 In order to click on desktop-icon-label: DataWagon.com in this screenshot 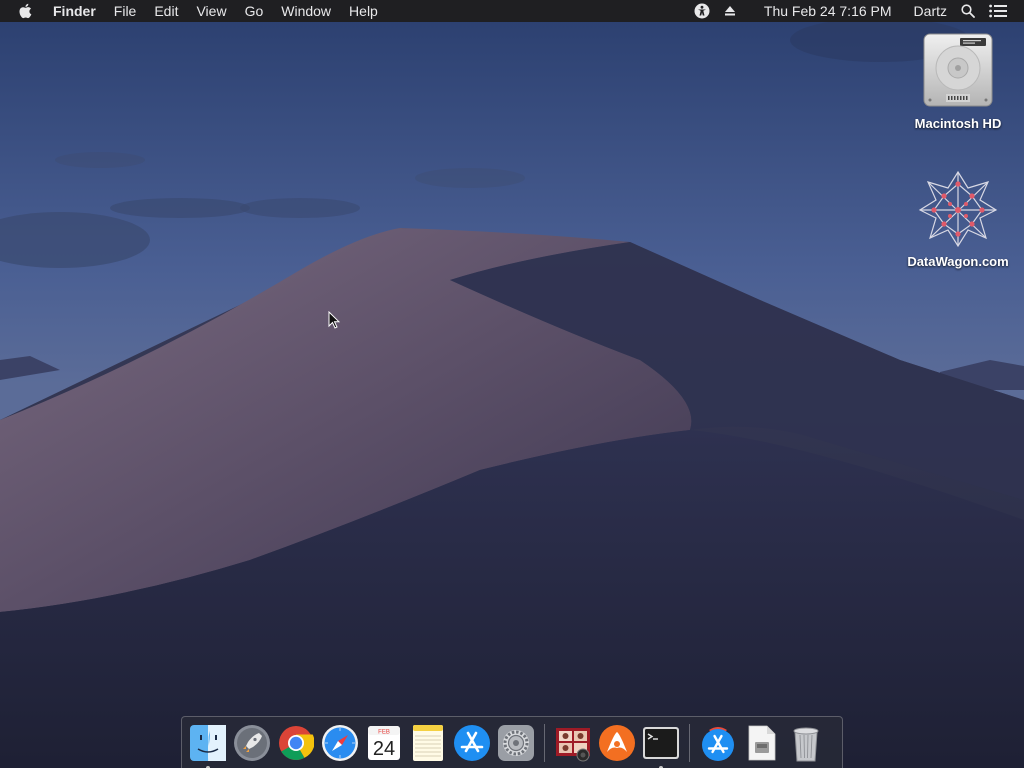, I will do `click(958, 261)`.